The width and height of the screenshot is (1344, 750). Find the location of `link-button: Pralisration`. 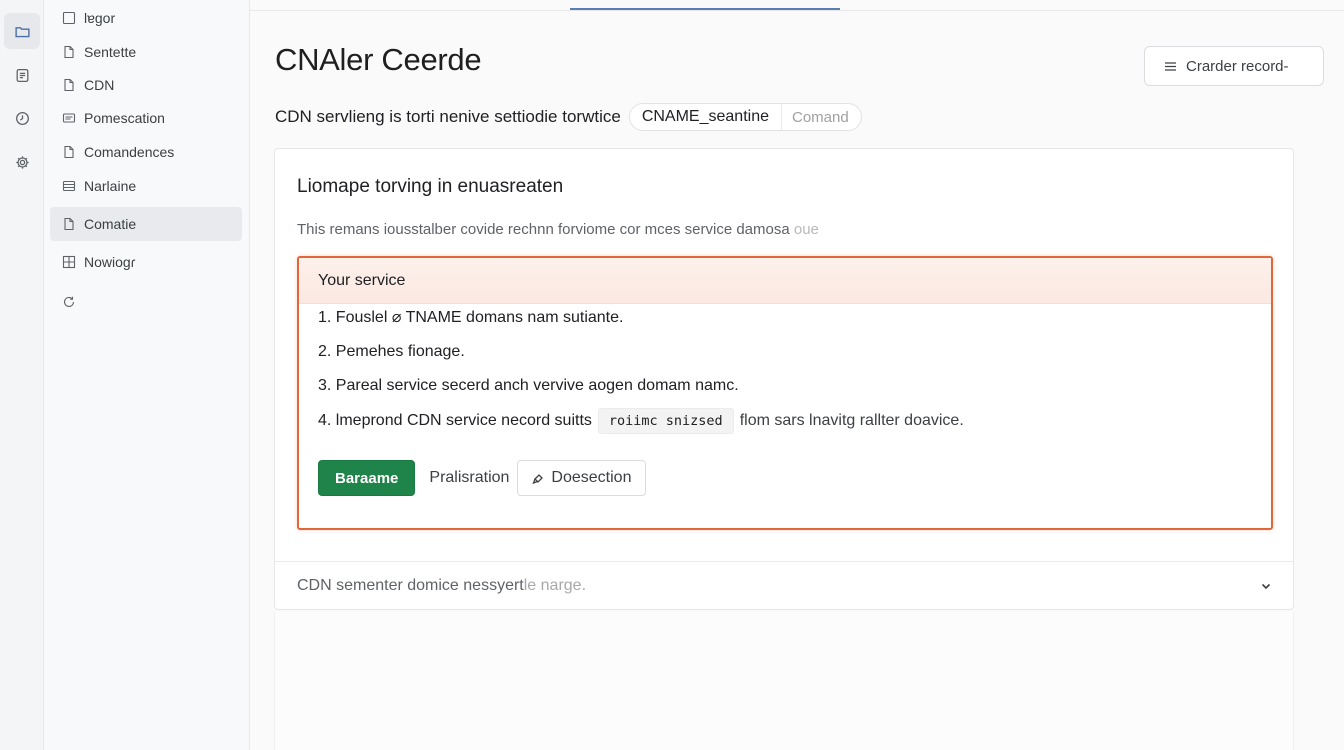

link-button: Pralisration is located at coordinates (469, 478).